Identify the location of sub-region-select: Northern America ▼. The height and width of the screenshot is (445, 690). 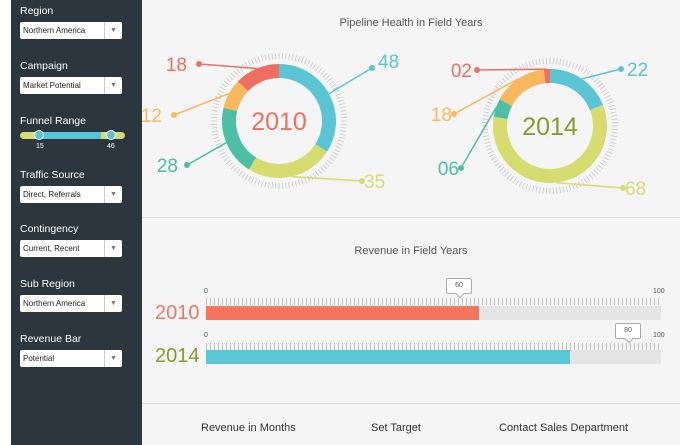
(71, 303).